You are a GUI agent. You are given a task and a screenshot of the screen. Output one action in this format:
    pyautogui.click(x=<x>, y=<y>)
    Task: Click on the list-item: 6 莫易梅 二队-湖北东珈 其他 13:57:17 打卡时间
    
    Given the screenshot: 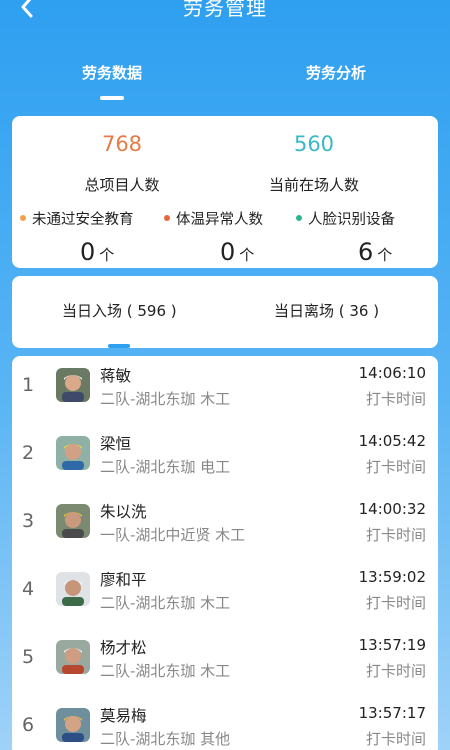 What is the action you would take?
    pyautogui.click(x=225, y=723)
    